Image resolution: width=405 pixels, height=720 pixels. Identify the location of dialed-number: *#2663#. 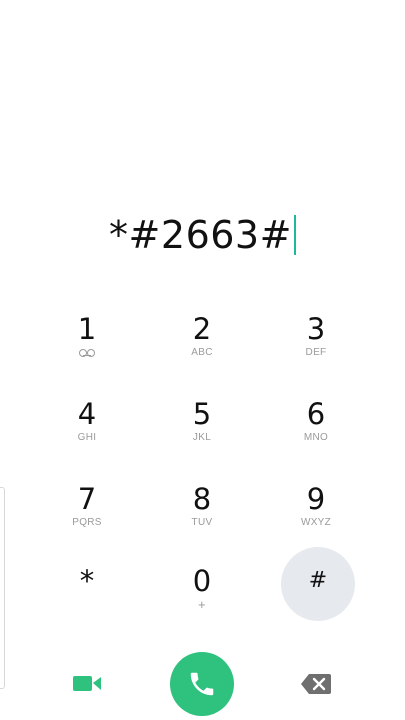
(200, 235).